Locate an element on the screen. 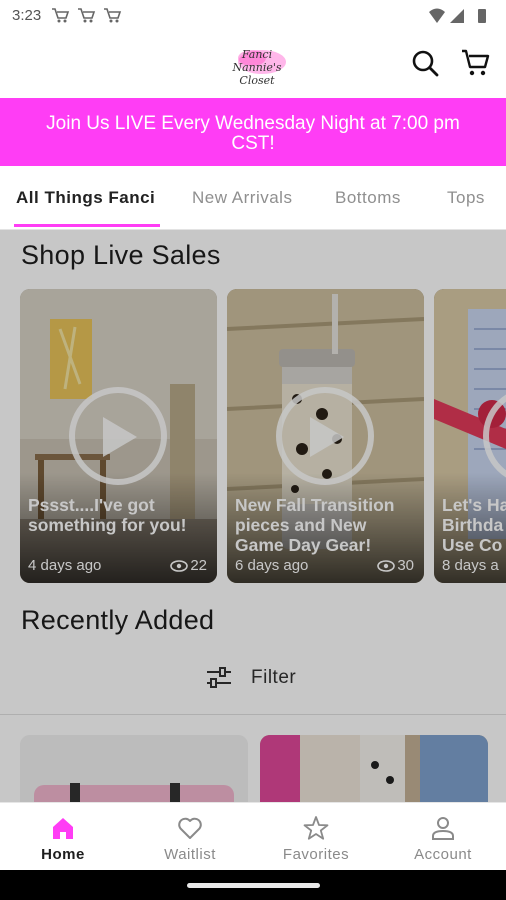  notification-icons is located at coordinates (87, 18).